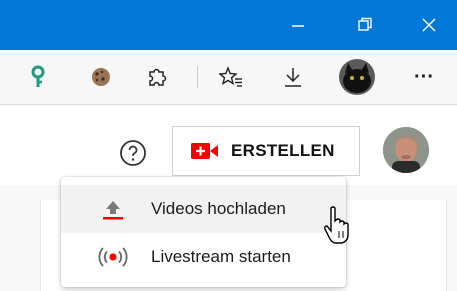  What do you see at coordinates (283, 150) in the screenshot?
I see `create-button-label: ERSTELLEN` at bounding box center [283, 150].